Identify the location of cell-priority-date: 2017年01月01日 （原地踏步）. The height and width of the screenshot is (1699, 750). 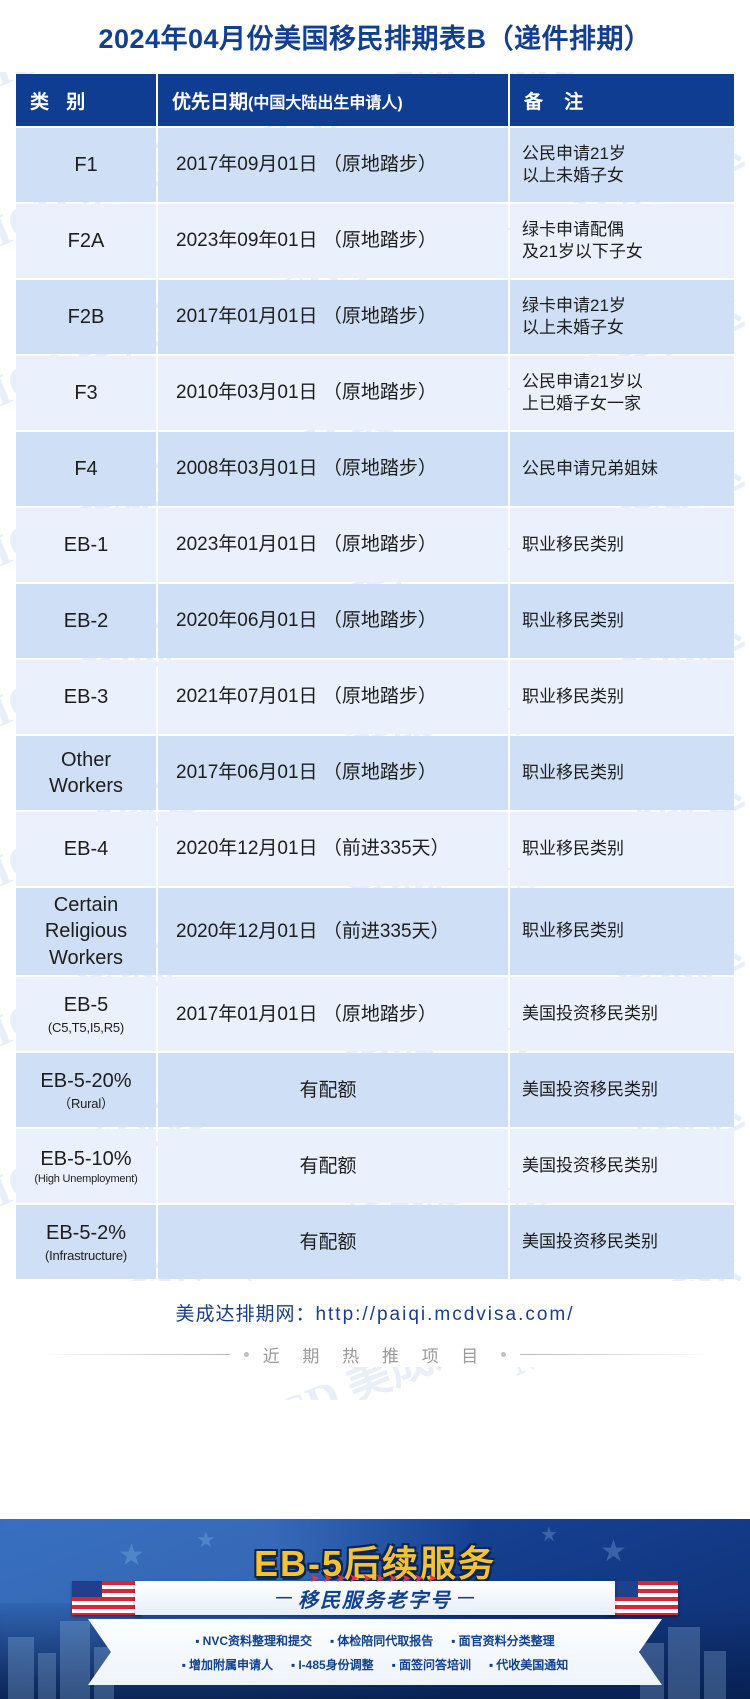
(333, 317).